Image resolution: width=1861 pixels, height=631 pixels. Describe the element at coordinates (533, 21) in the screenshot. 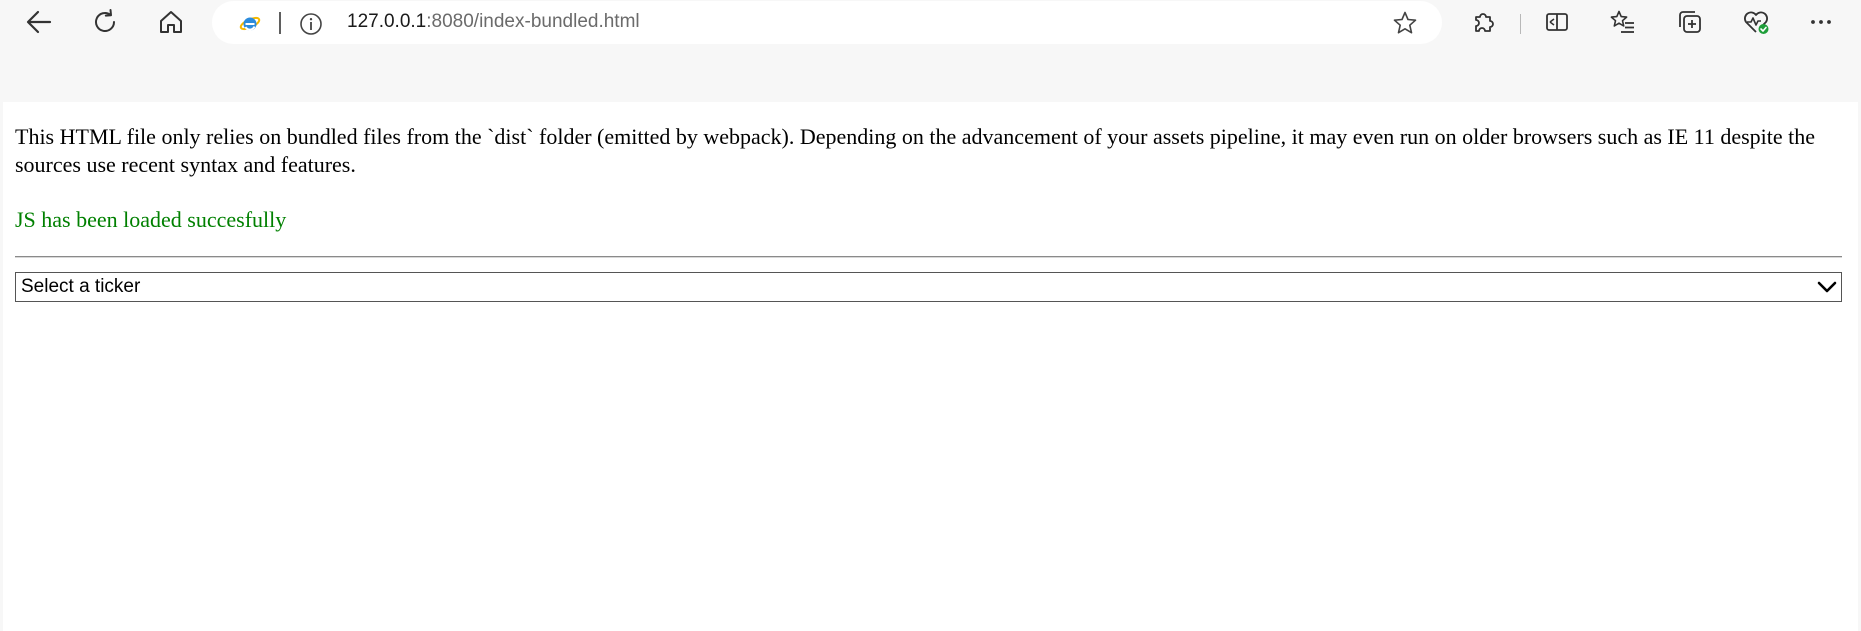

I see `url-path: :8080/index-bundled.html` at that location.